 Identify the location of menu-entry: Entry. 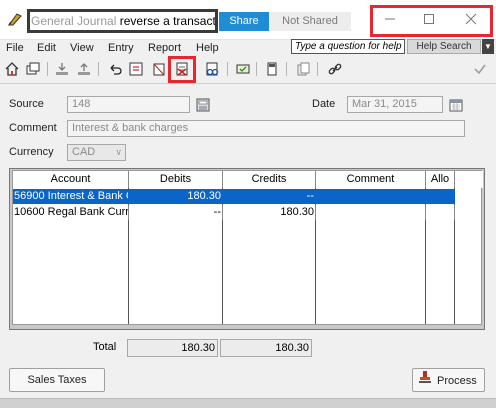
(121, 48).